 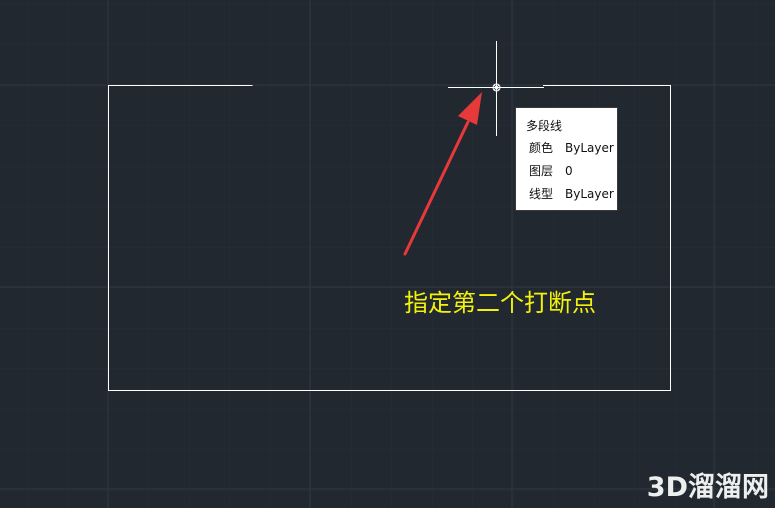 I want to click on tooltip-row-layer: 图层 0, so click(x=571, y=171).